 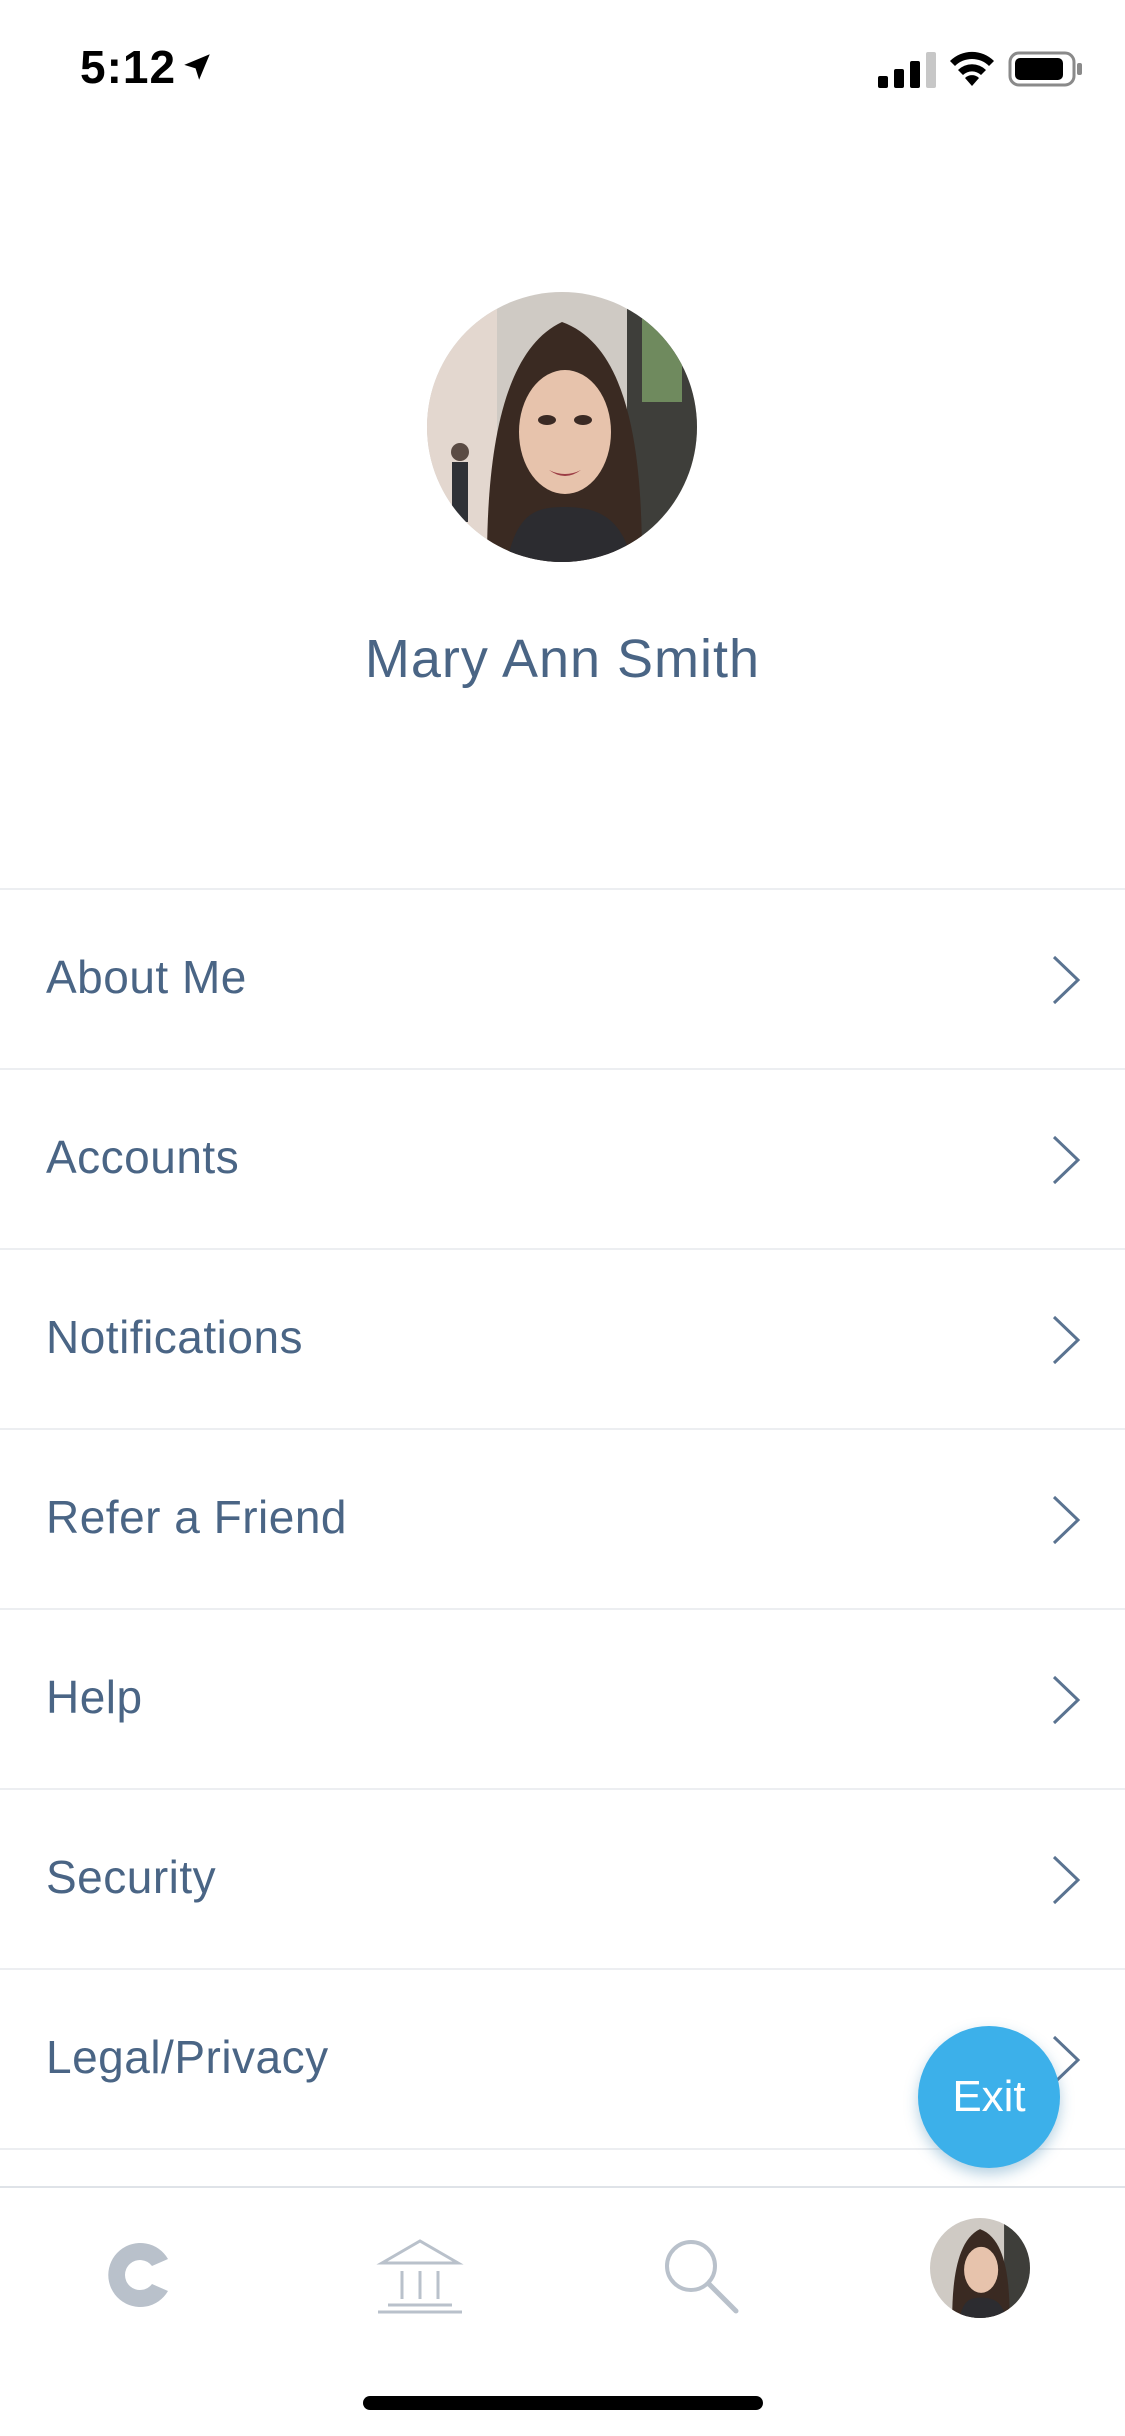 What do you see at coordinates (1045, 69) in the screenshot?
I see `battery-icon` at bounding box center [1045, 69].